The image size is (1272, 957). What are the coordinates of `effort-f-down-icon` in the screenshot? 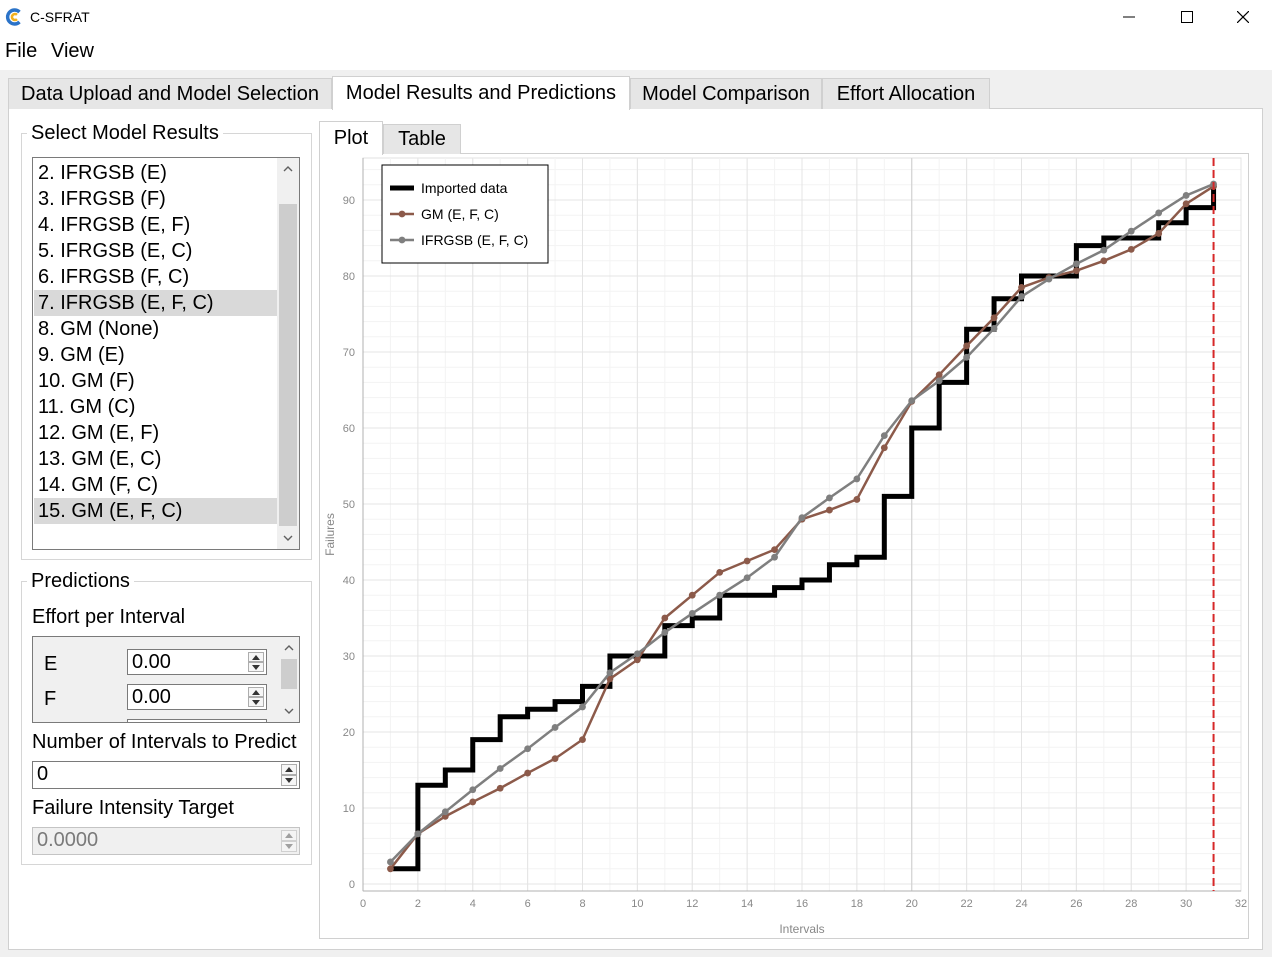 It's located at (256, 702).